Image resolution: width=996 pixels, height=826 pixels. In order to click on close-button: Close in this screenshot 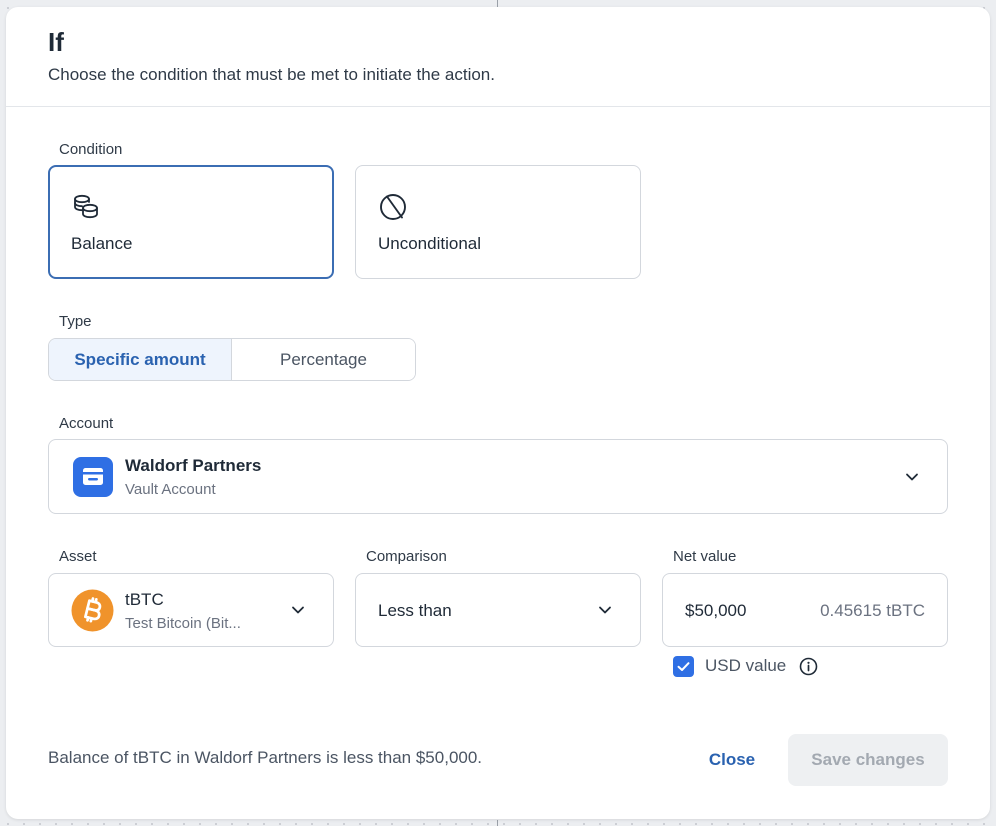, I will do `click(732, 760)`.